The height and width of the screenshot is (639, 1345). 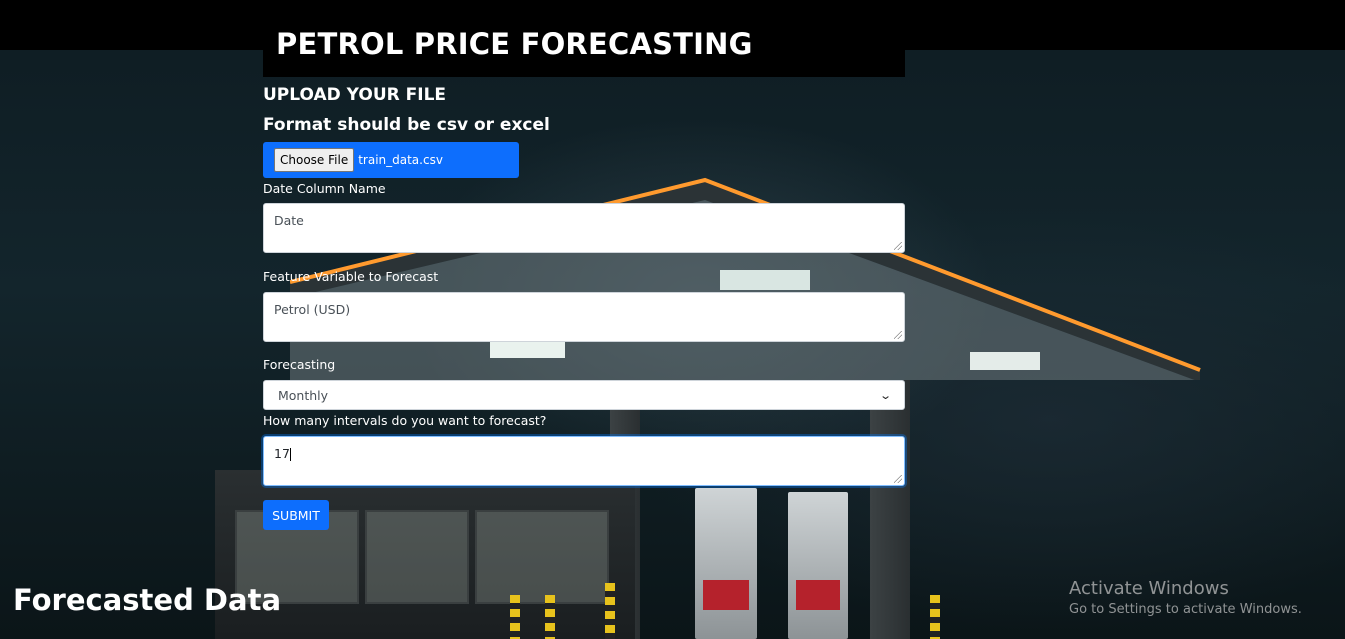 What do you see at coordinates (282, 453) in the screenshot?
I see `intervals-value: 17` at bounding box center [282, 453].